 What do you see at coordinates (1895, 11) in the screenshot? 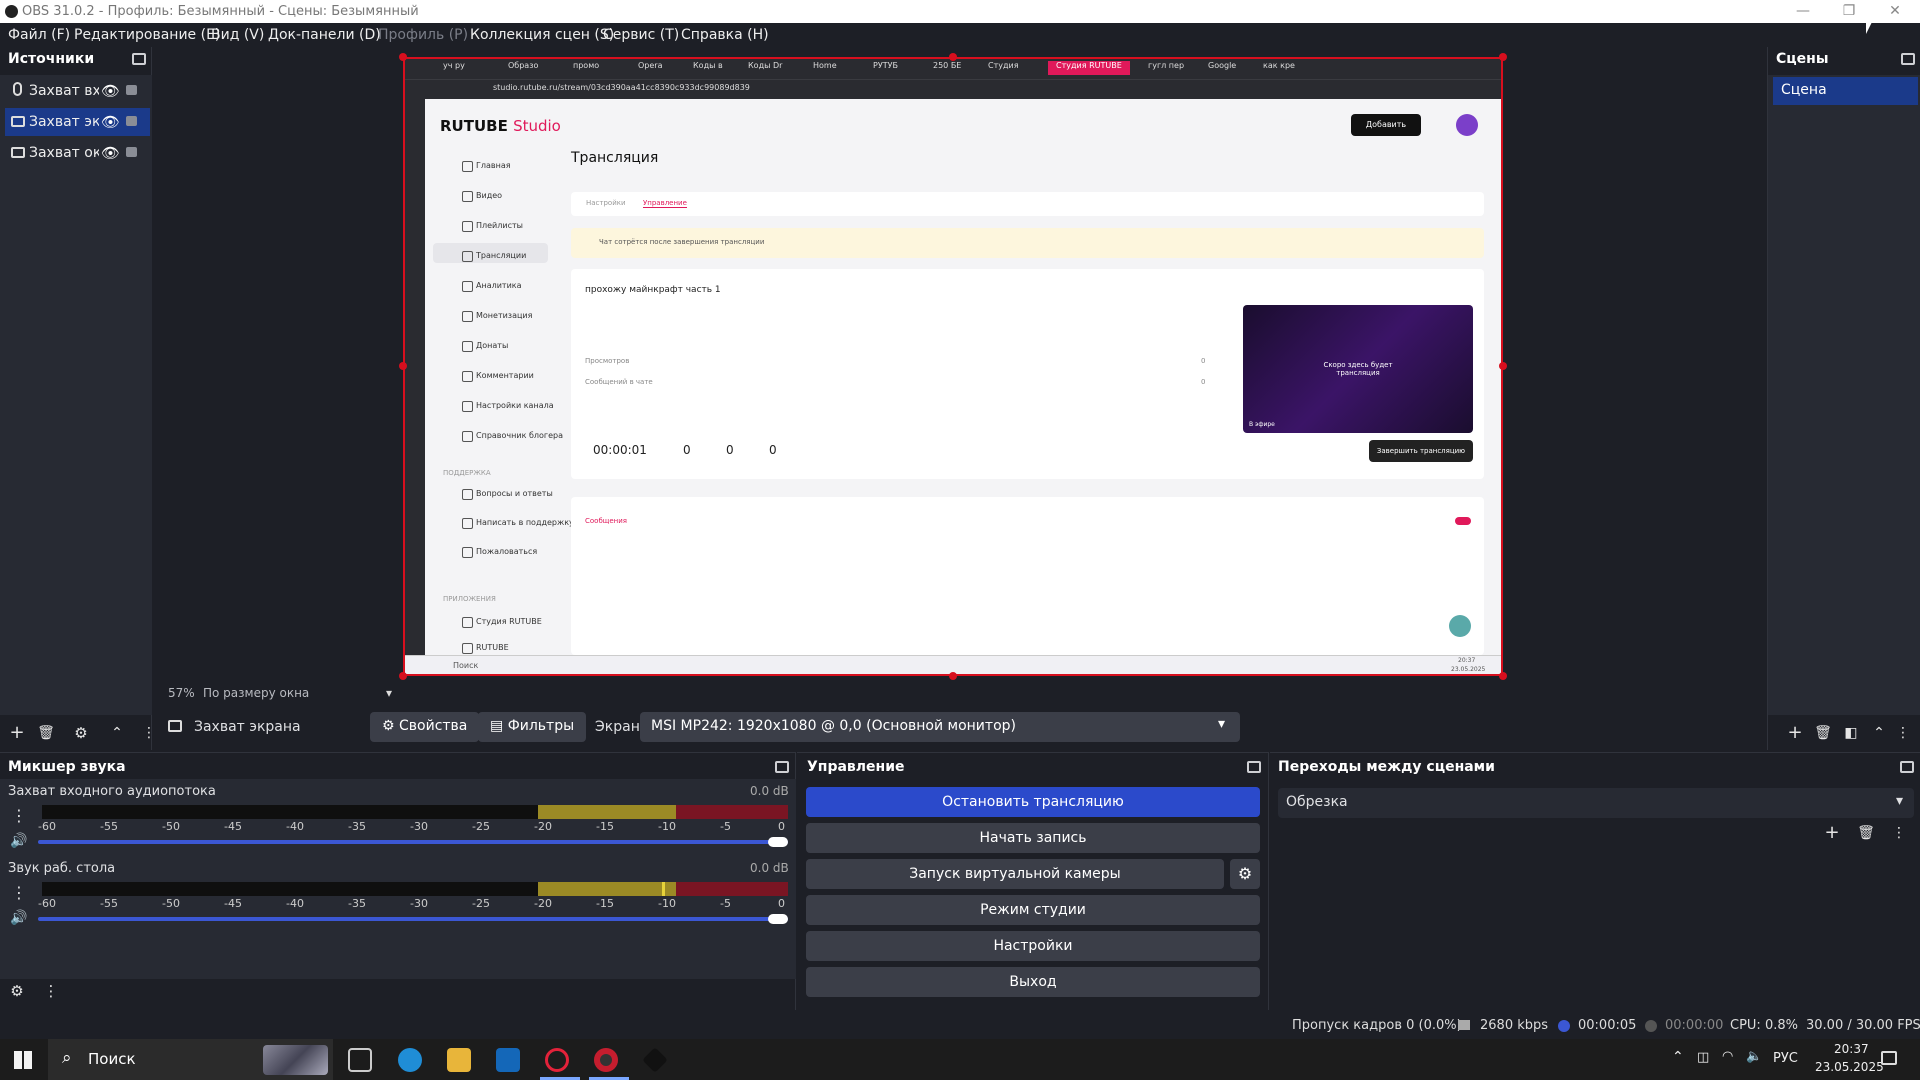
I see `close-button: ✕` at bounding box center [1895, 11].